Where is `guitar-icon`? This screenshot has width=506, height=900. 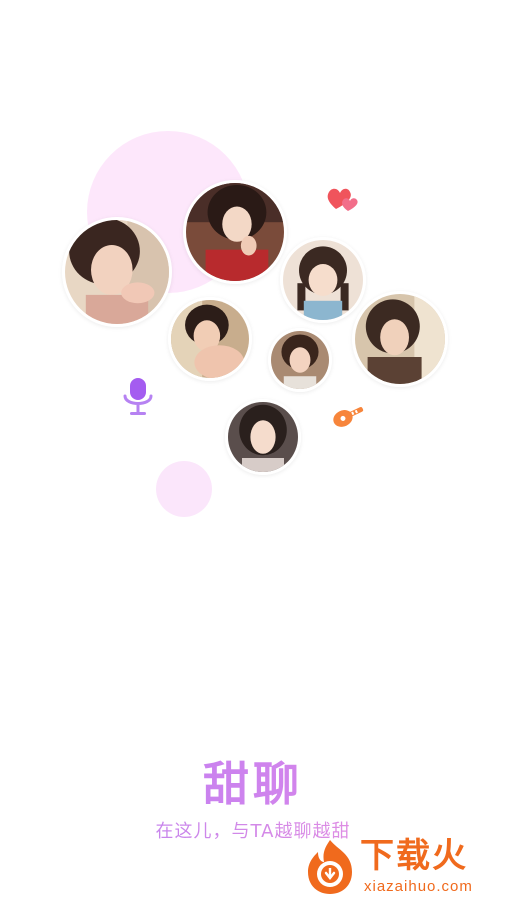 guitar-icon is located at coordinates (348, 415).